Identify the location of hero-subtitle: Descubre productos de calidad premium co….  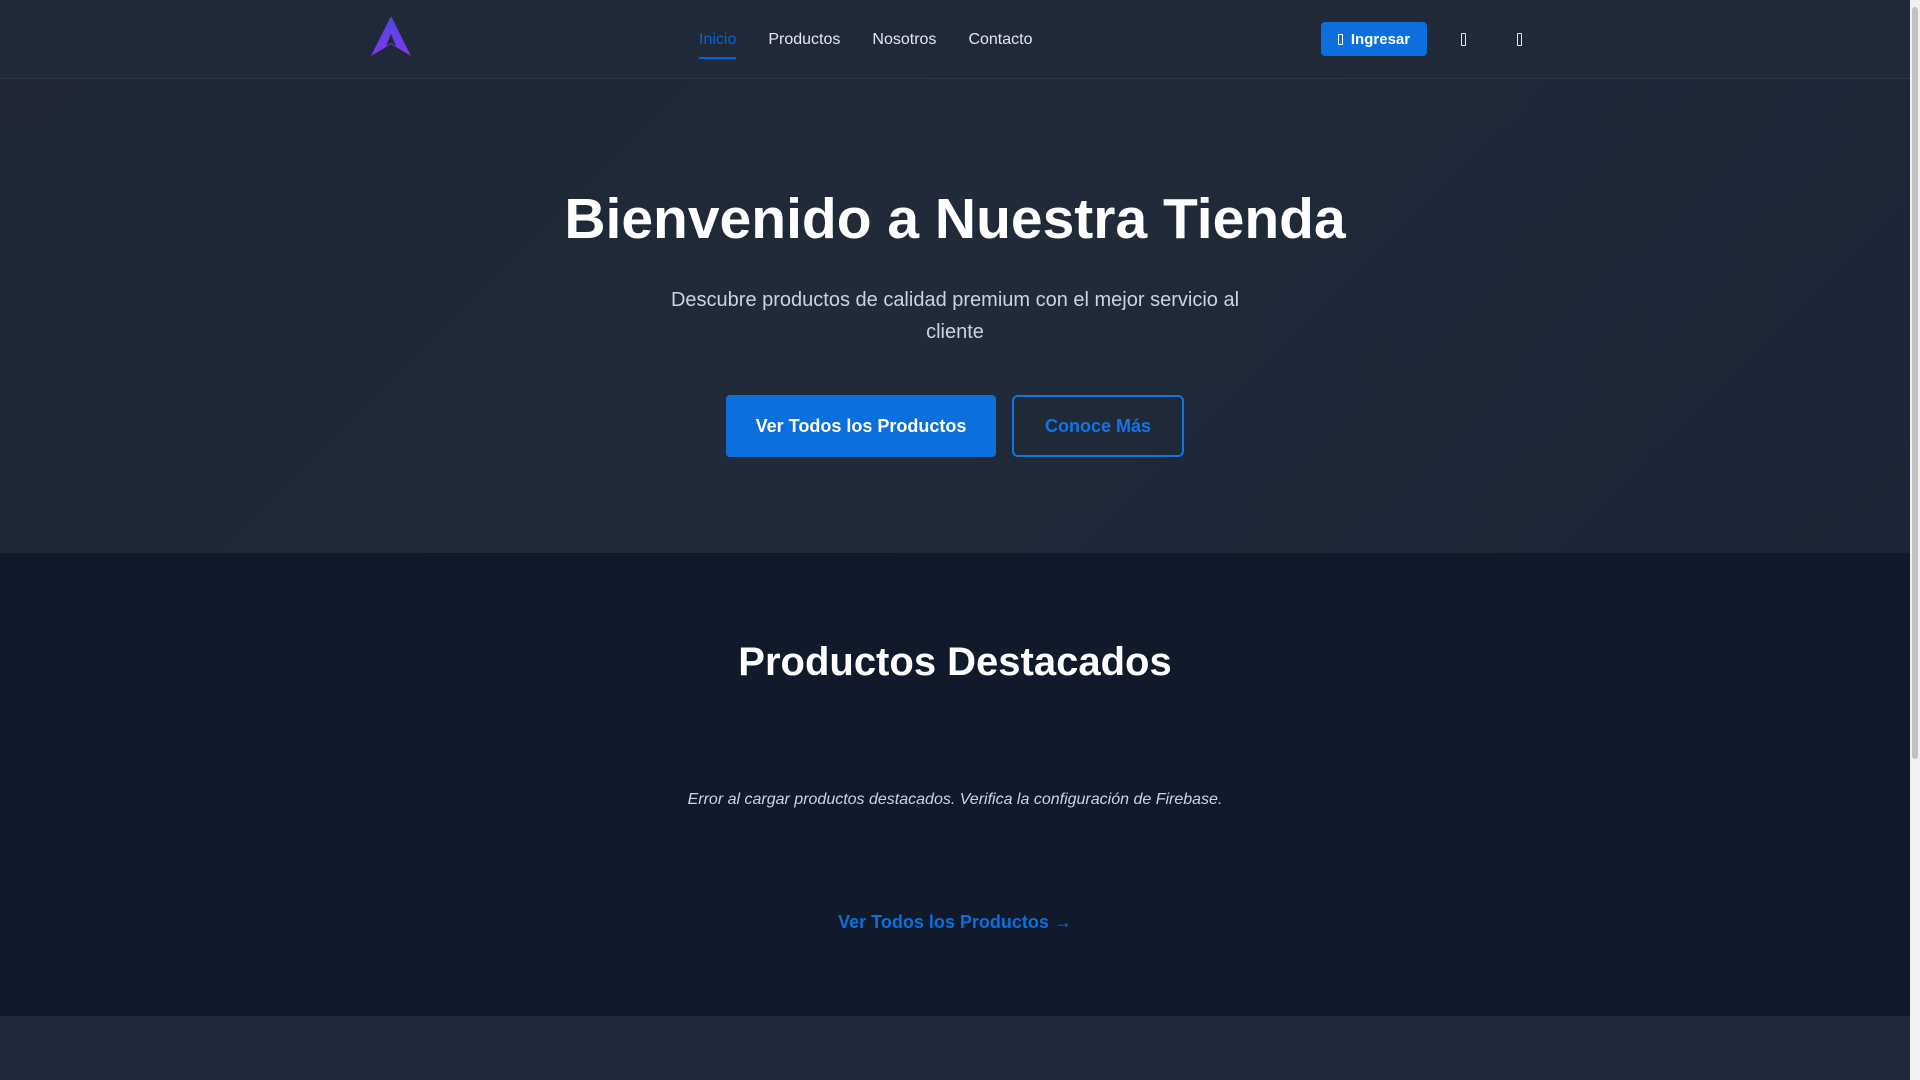
(955, 316).